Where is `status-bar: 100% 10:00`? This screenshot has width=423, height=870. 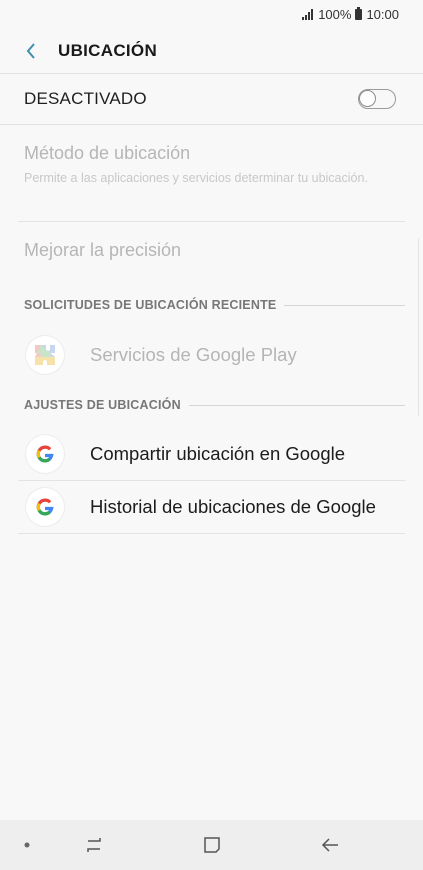
status-bar: 100% 10:00 is located at coordinates (211, 14).